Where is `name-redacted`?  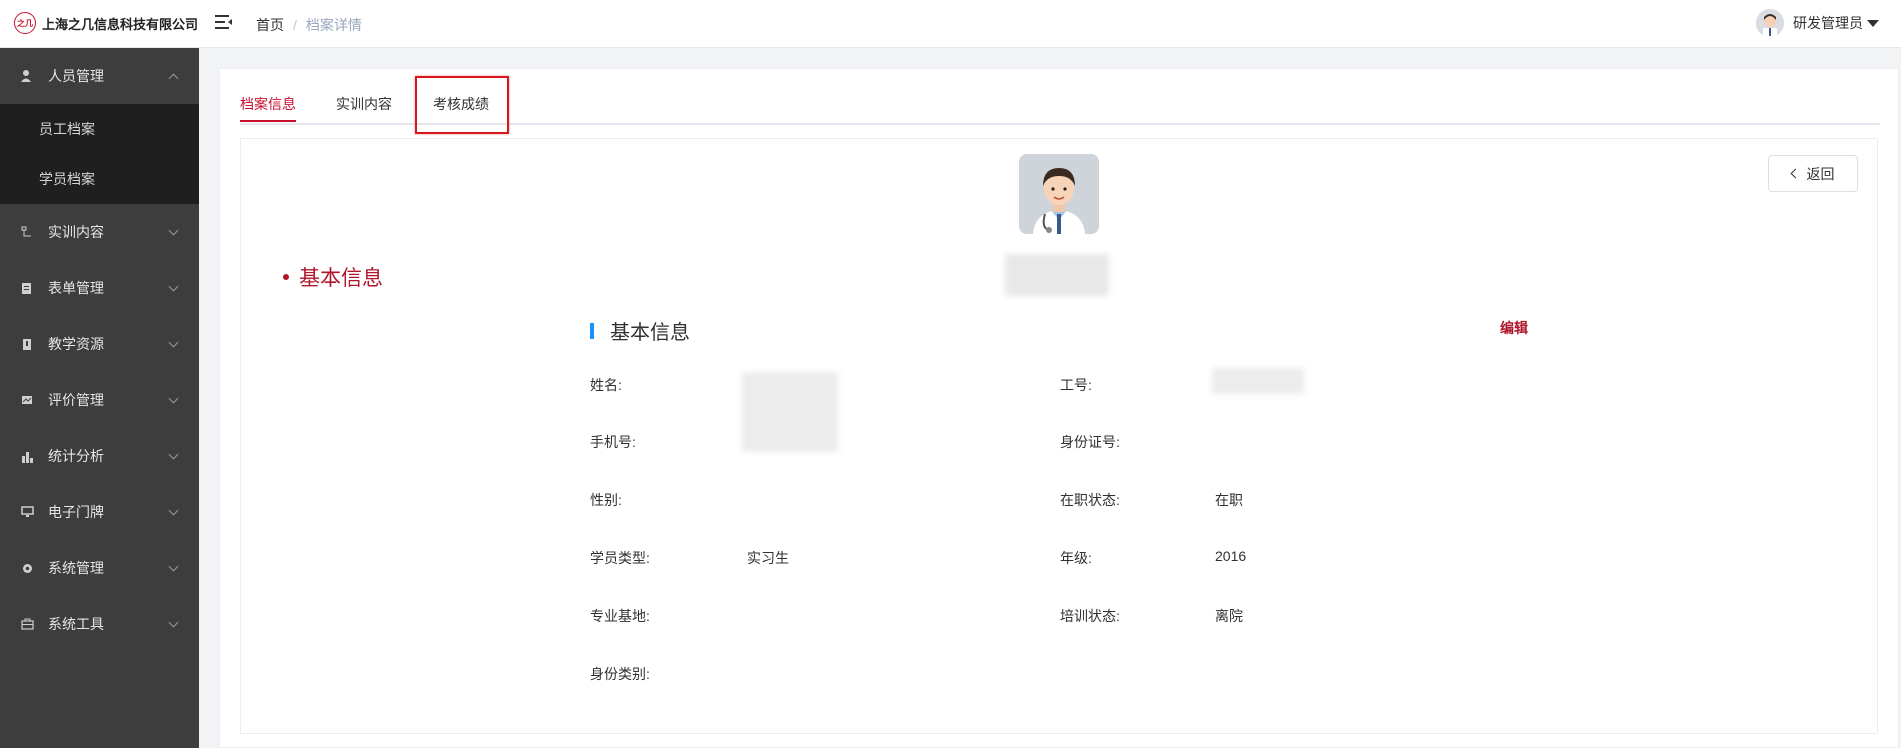
name-redacted is located at coordinates (1057, 275).